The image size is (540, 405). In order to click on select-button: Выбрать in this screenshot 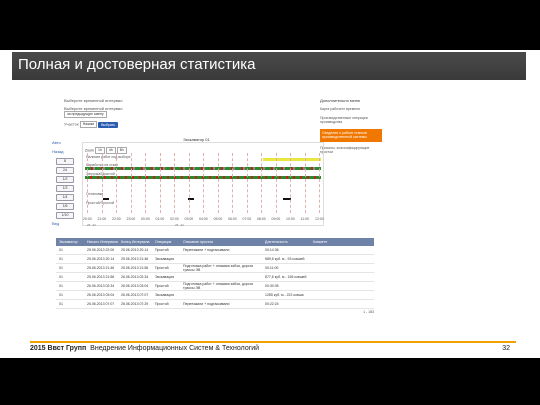, I will do `click(108, 124)`.